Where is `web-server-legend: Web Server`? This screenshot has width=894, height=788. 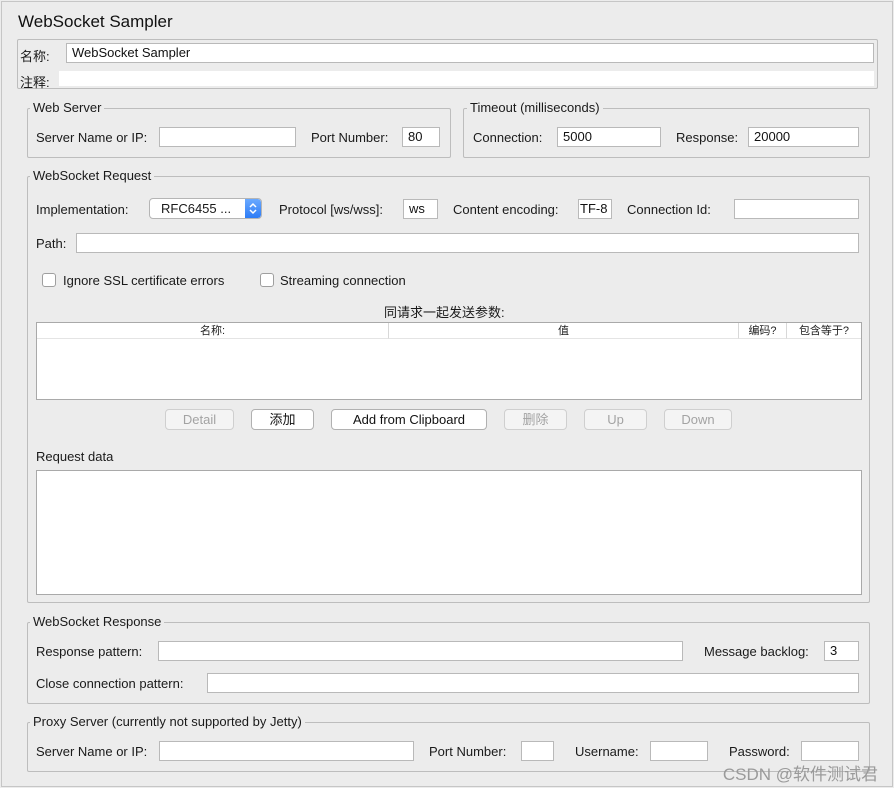 web-server-legend: Web Server is located at coordinates (67, 107).